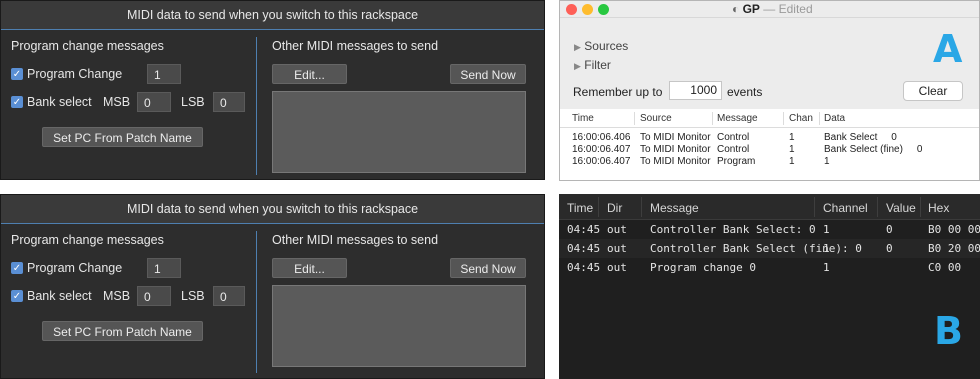 This screenshot has width=980, height=379. Describe the element at coordinates (751, 9) in the screenshot. I see `window-title-app: GP` at that location.